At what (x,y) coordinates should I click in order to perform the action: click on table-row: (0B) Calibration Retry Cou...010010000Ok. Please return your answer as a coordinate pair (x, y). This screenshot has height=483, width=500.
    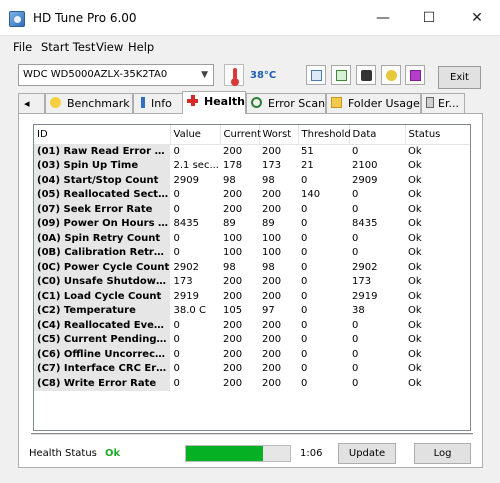
    Looking at the image, I should click on (252, 252).